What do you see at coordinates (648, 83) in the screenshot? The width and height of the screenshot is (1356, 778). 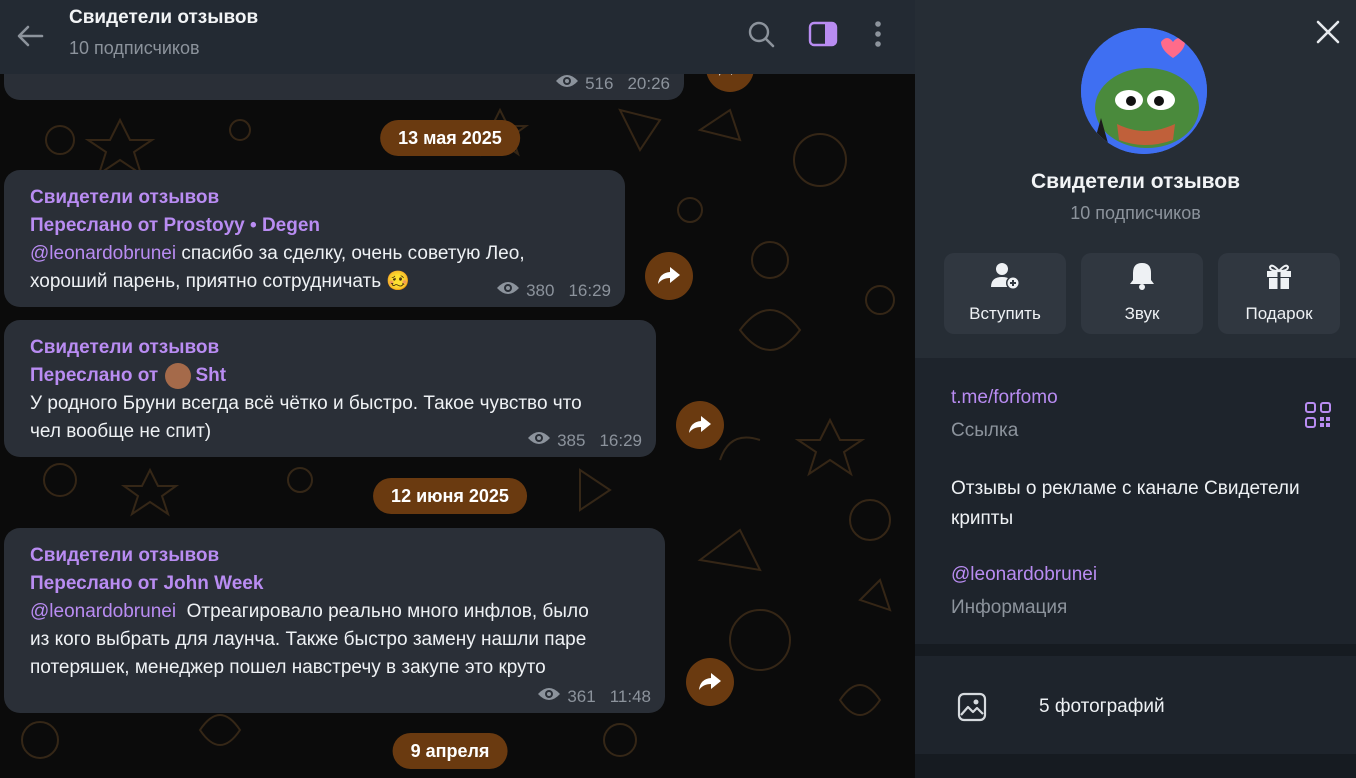 I see `message-time: 20:26` at bounding box center [648, 83].